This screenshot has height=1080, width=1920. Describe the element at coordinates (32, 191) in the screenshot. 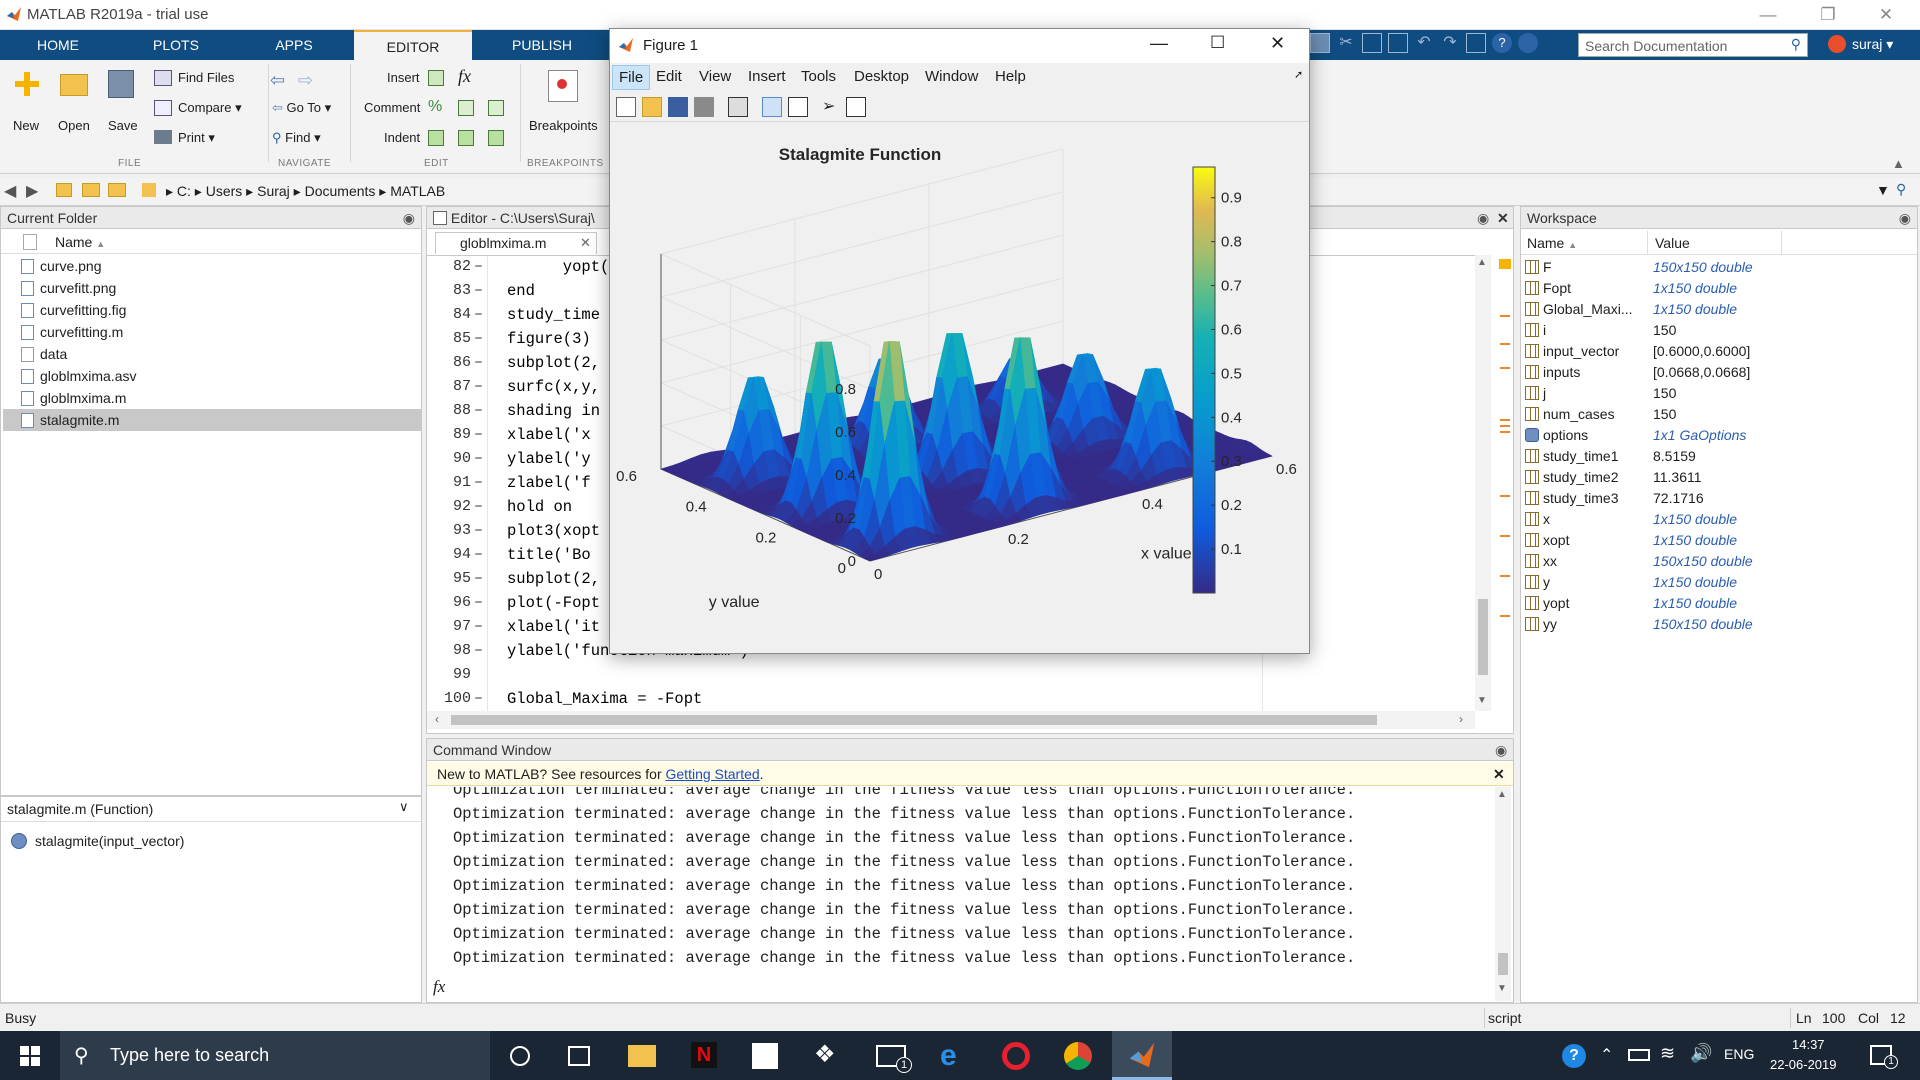

I see `forward-icon: ▶` at that location.